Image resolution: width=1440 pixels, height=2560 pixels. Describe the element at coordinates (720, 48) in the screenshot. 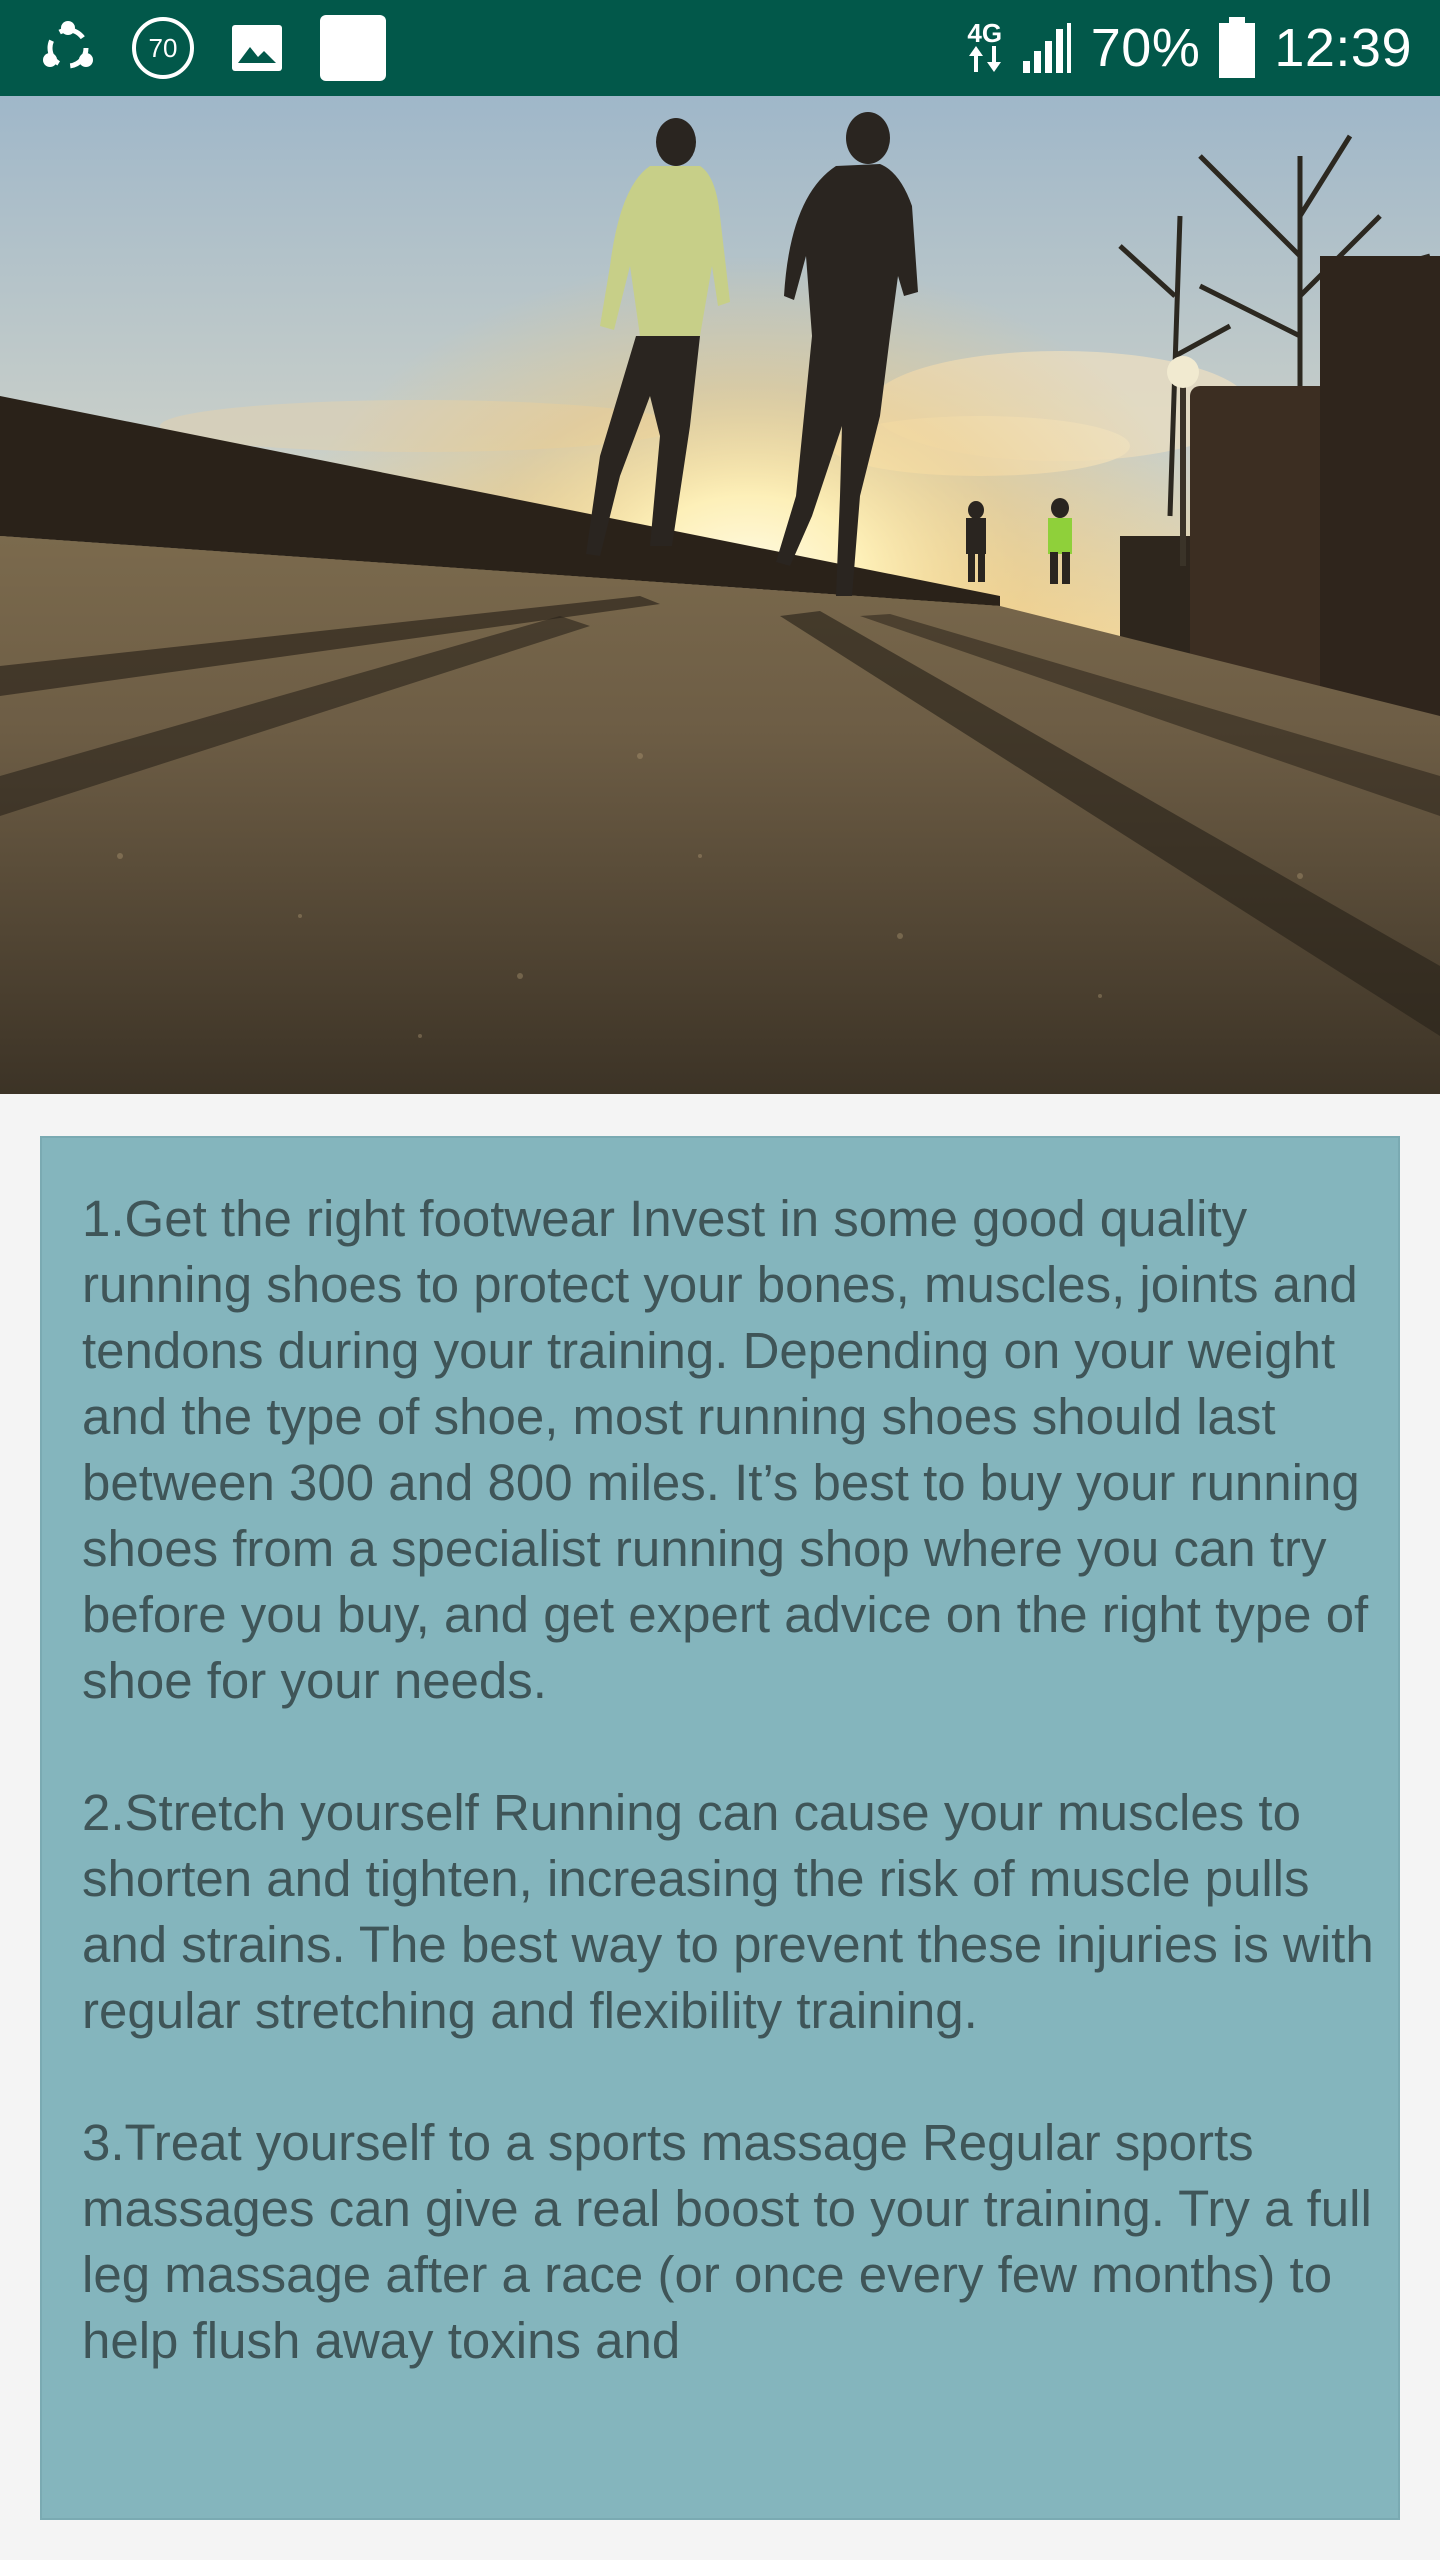

I see `status-bar: 70 4G 70% 12:39` at that location.